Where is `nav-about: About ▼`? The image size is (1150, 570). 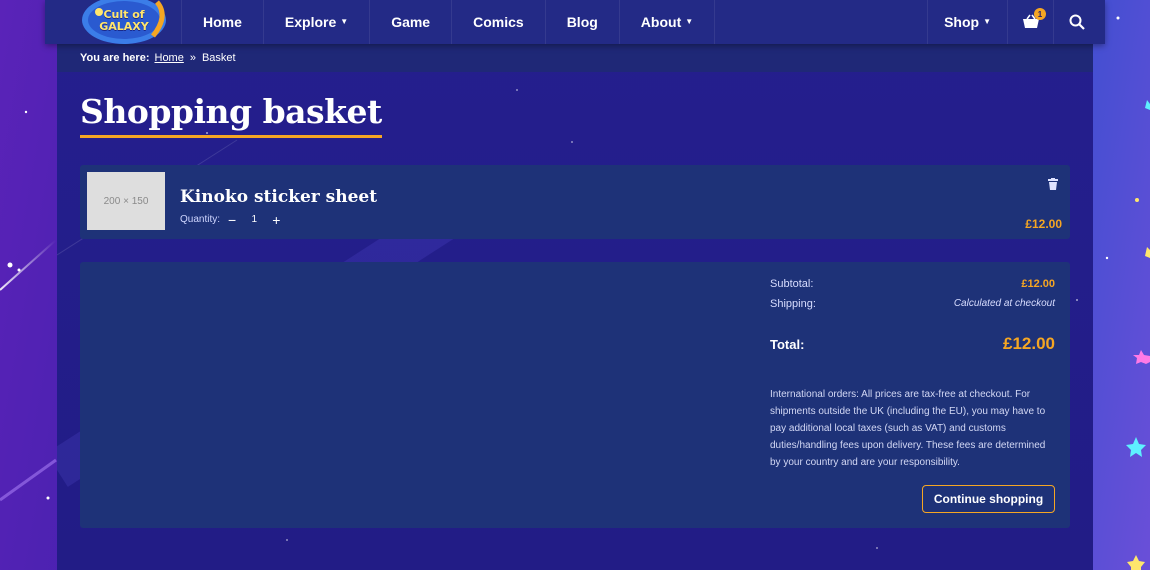
nav-about: About ▼ is located at coordinates (667, 22).